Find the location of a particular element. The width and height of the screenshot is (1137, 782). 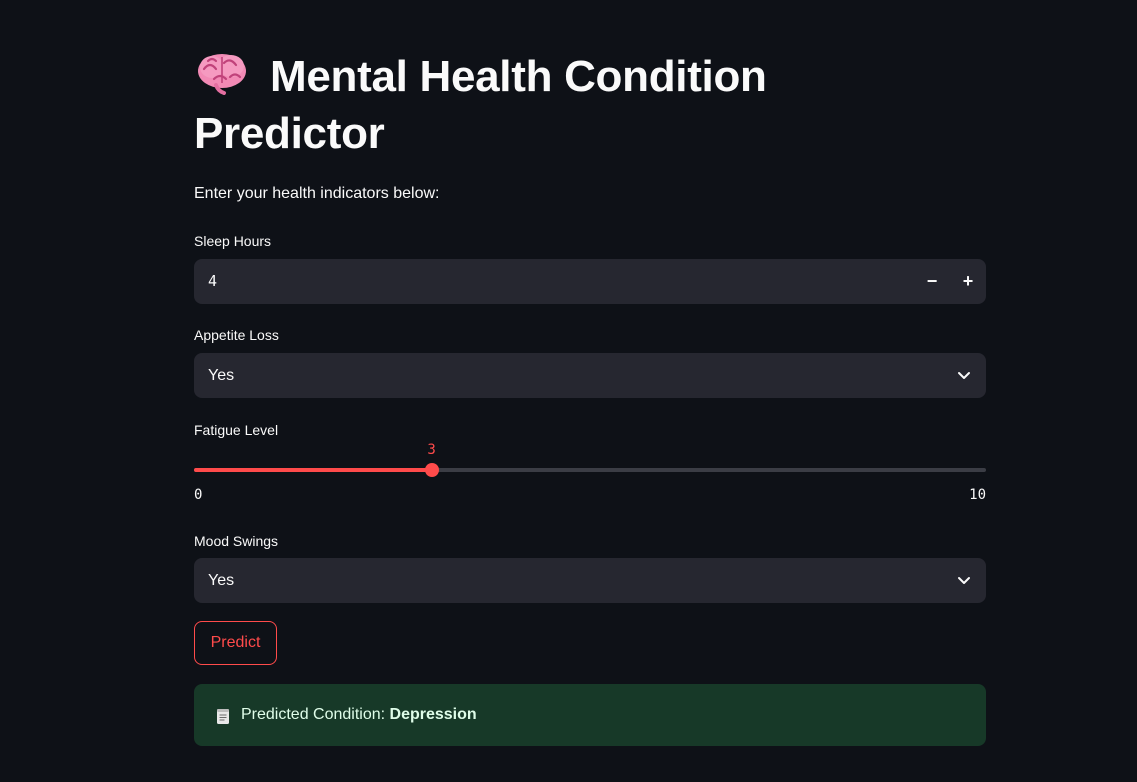

mood-swings-value: Yes is located at coordinates (221, 580).